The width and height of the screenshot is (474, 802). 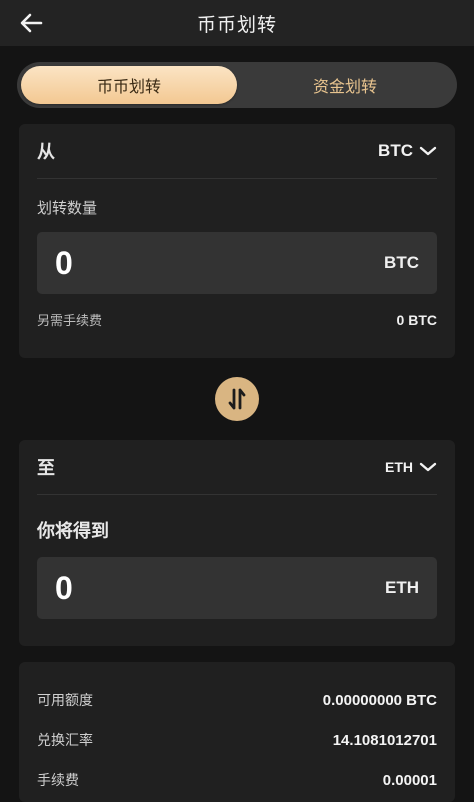 I want to click on arrow-left-icon, so click(x=31, y=23).